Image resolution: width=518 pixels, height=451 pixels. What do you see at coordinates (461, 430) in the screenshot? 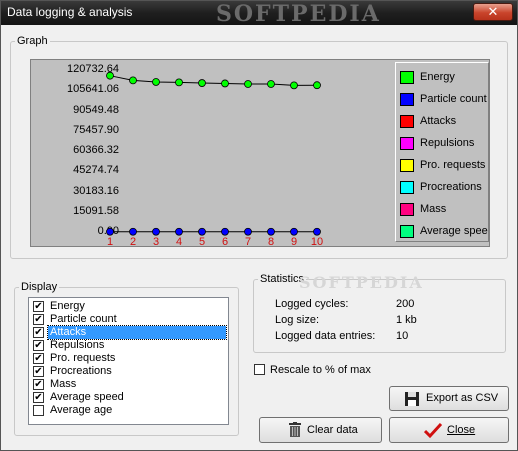
I see `close-label: Close` at bounding box center [461, 430].